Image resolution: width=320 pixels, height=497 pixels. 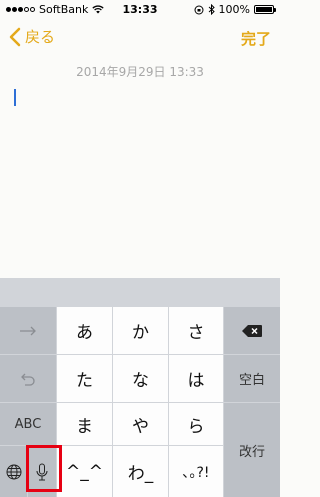 I want to click on key-wa: わ_, so click(x=140, y=471).